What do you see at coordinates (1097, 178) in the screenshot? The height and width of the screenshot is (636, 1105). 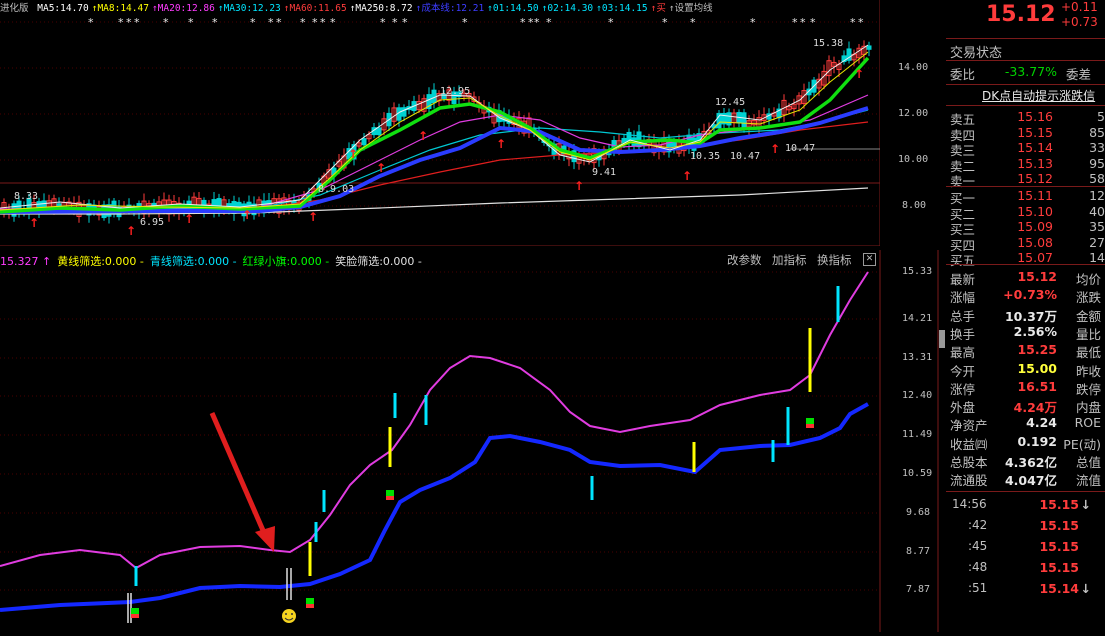 I see `book-volume: 58` at bounding box center [1097, 178].